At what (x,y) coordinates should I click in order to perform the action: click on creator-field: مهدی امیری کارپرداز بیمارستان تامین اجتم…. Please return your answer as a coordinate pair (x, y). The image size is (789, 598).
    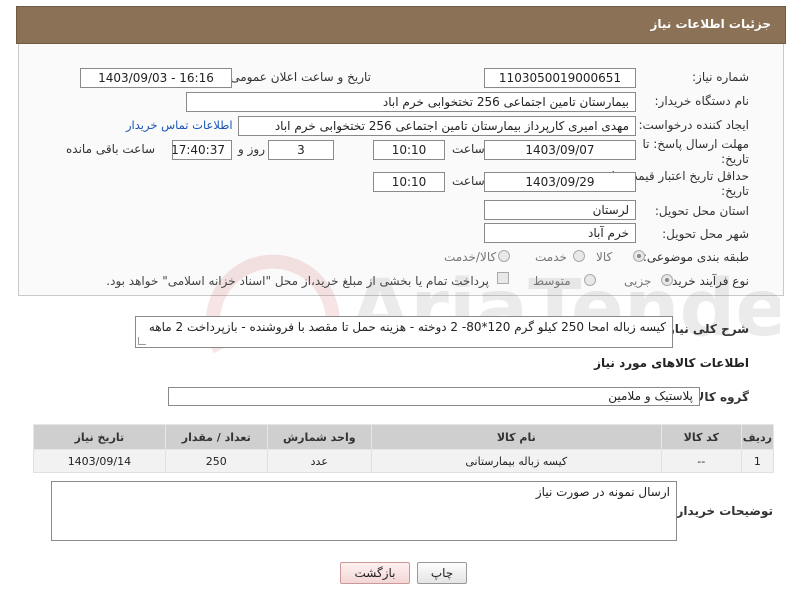
    Looking at the image, I should click on (437, 126).